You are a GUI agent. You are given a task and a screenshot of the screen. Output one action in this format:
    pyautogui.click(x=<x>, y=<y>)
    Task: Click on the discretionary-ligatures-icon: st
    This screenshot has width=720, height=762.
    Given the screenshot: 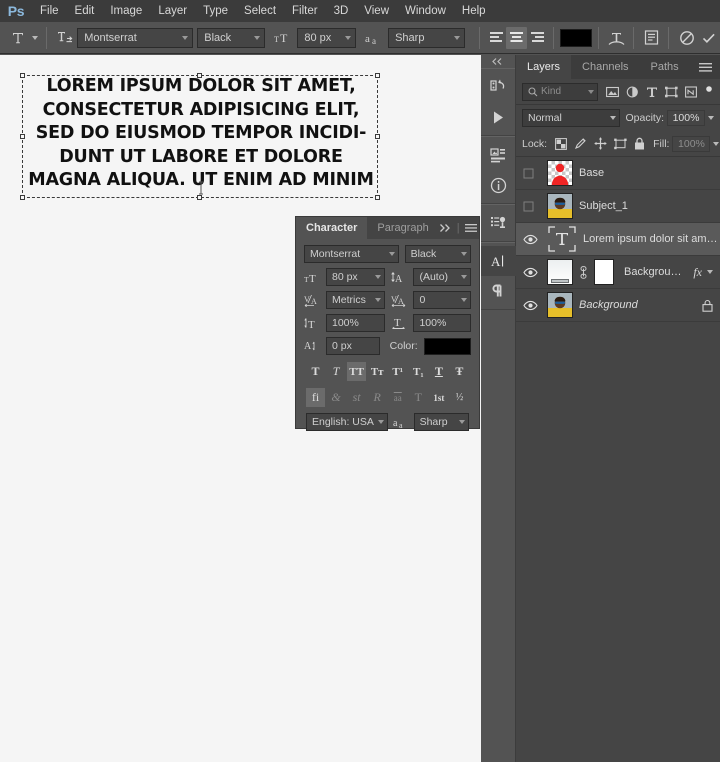 What is the action you would take?
    pyautogui.click(x=356, y=397)
    